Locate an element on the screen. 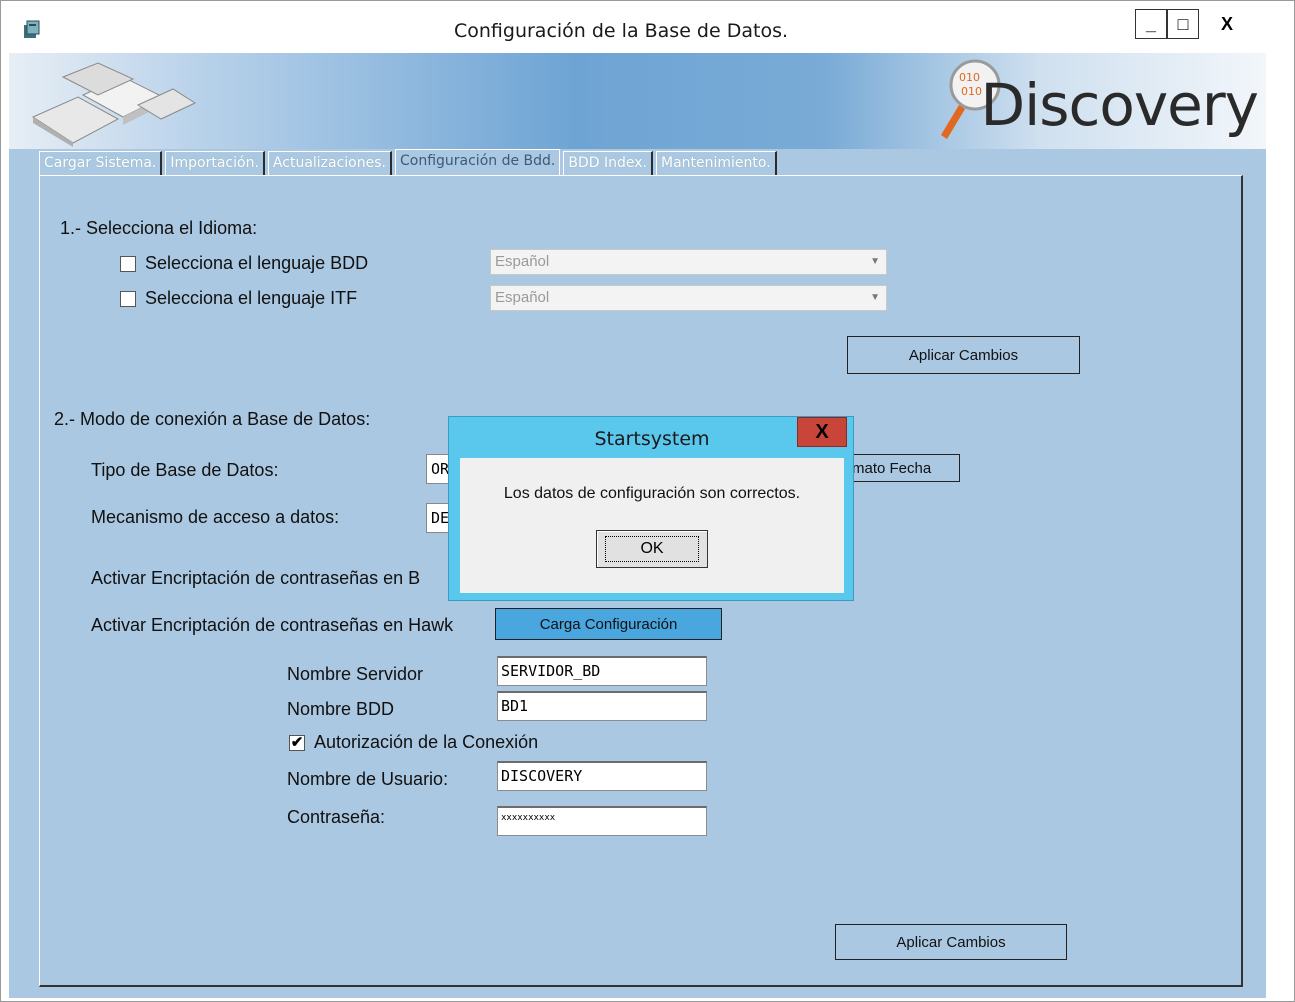 This screenshot has width=1295, height=1002. bdd-language-select: Español ▼ is located at coordinates (688, 262).